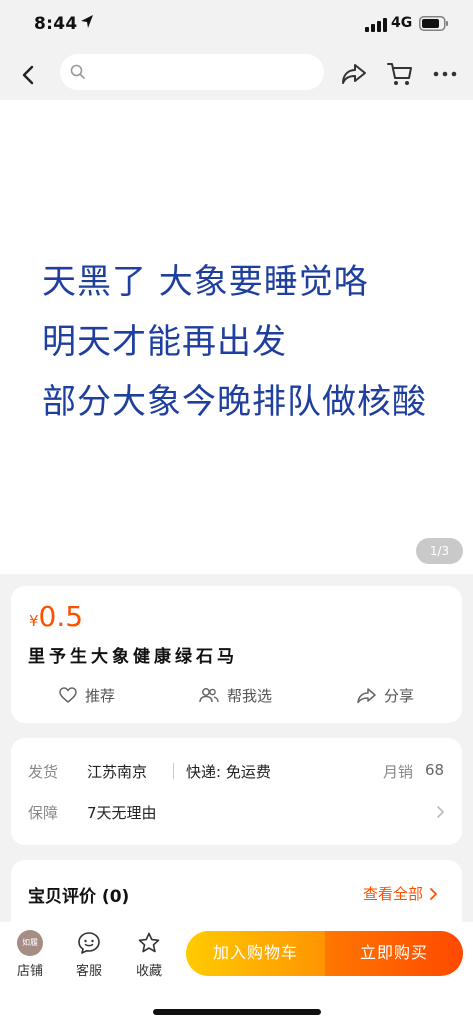  Describe the element at coordinates (439, 551) in the screenshot. I see `image-page-indicator: 1/3` at that location.